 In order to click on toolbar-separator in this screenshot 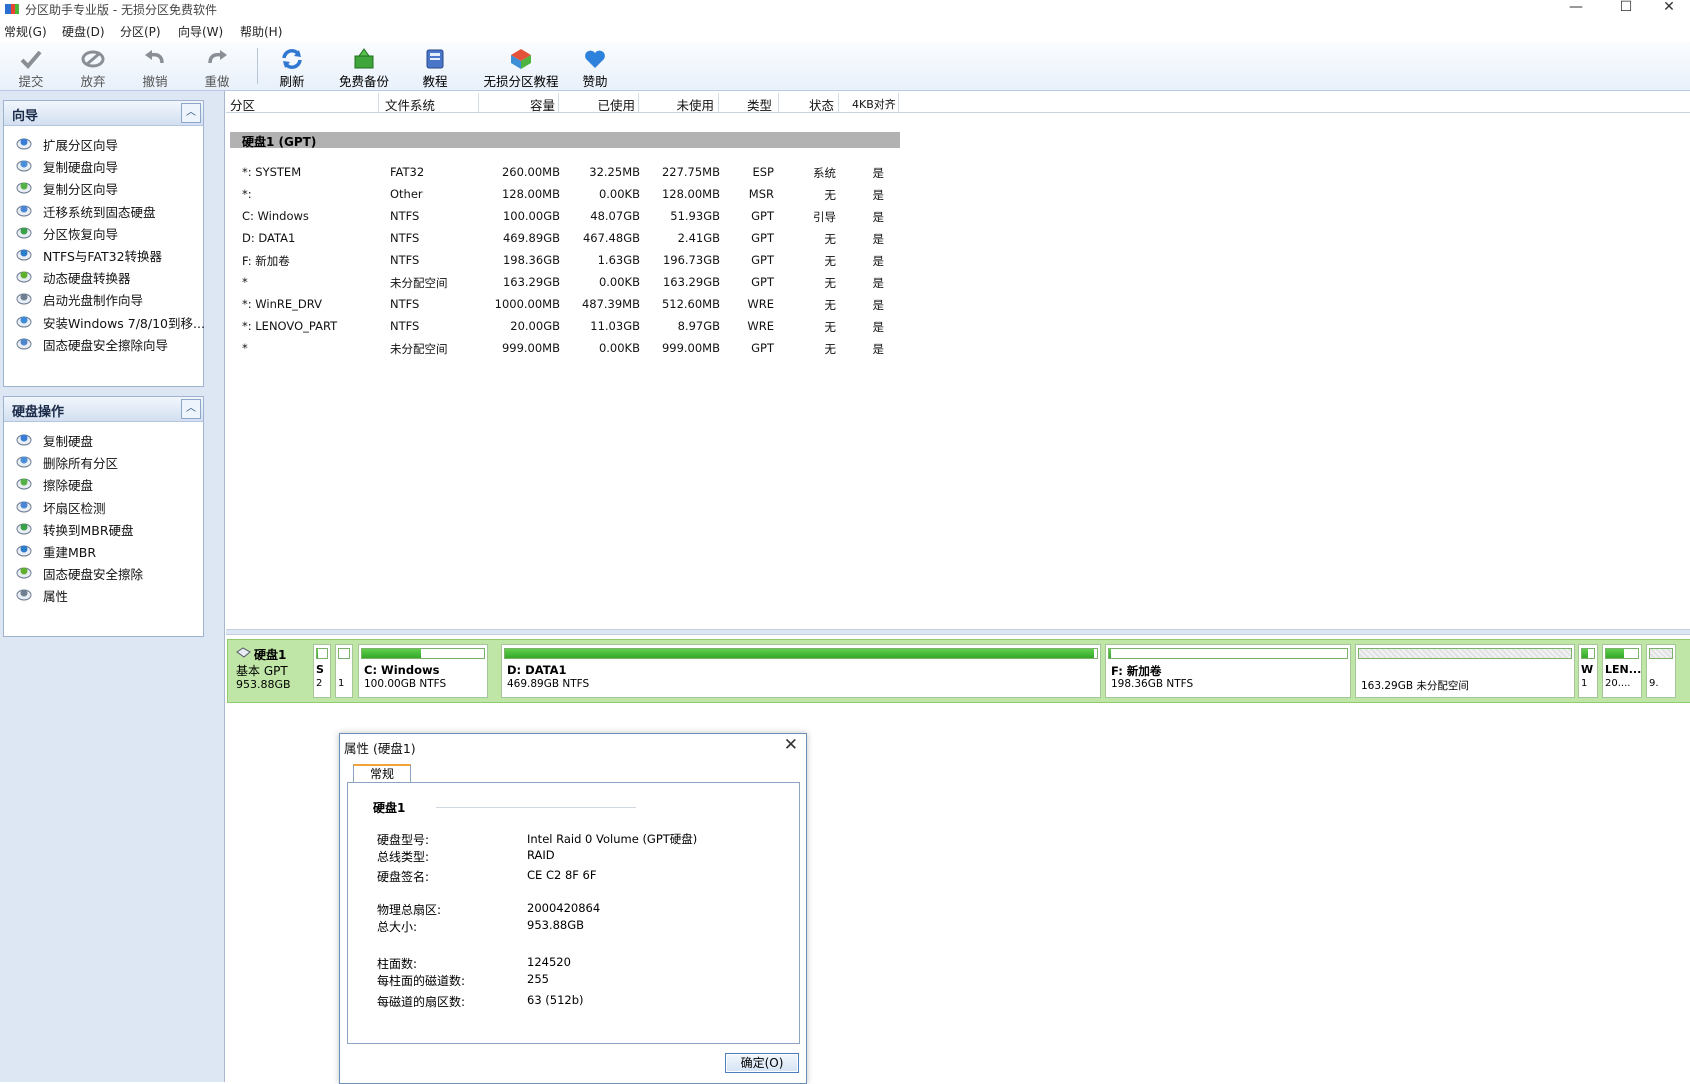, I will do `click(257, 66)`.